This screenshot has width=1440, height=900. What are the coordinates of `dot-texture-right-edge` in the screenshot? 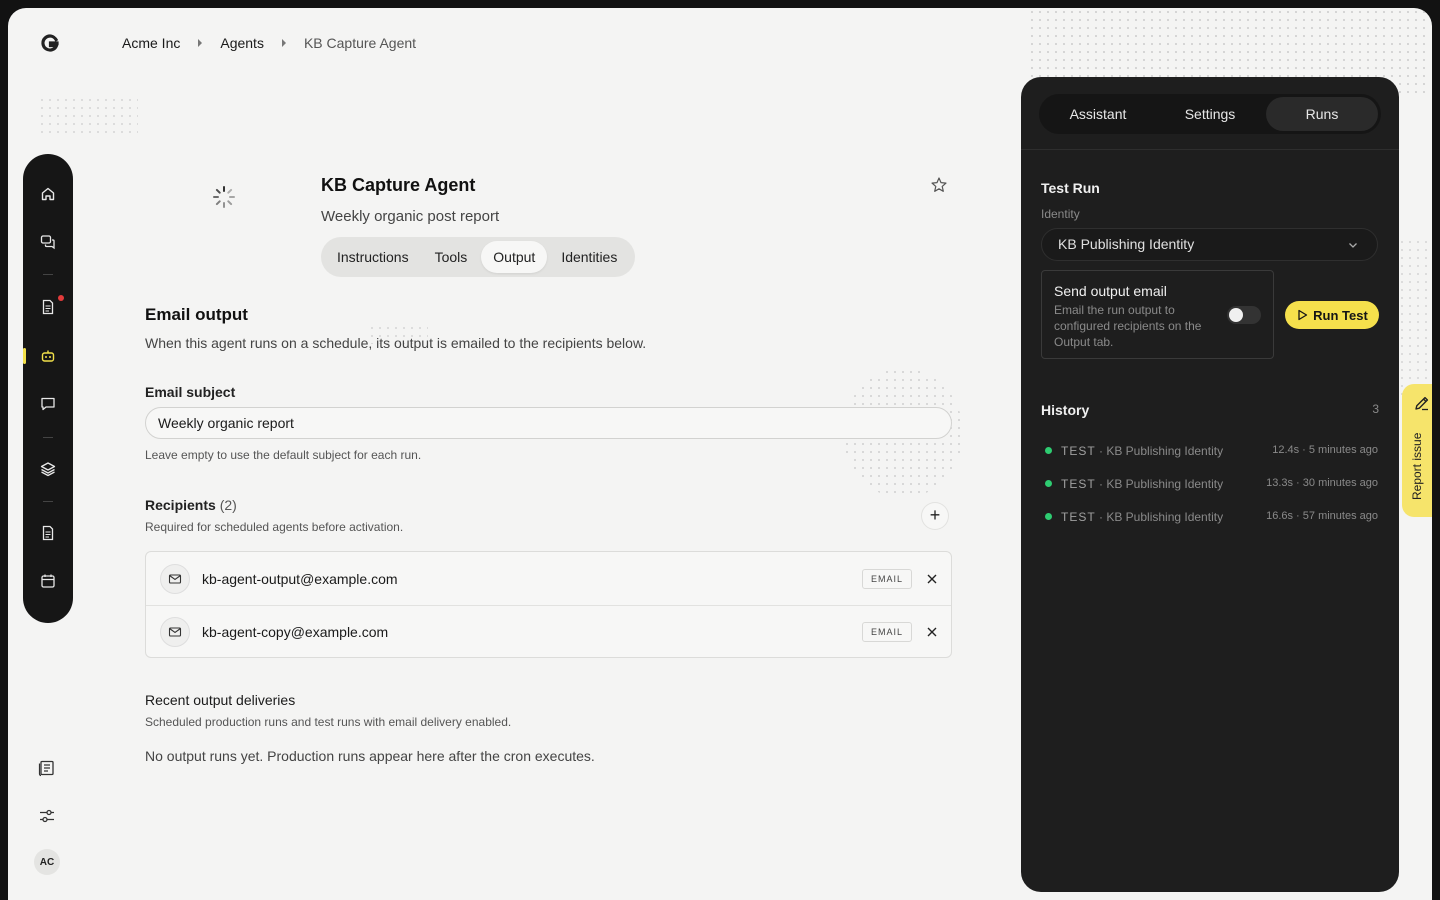 It's located at (1415, 318).